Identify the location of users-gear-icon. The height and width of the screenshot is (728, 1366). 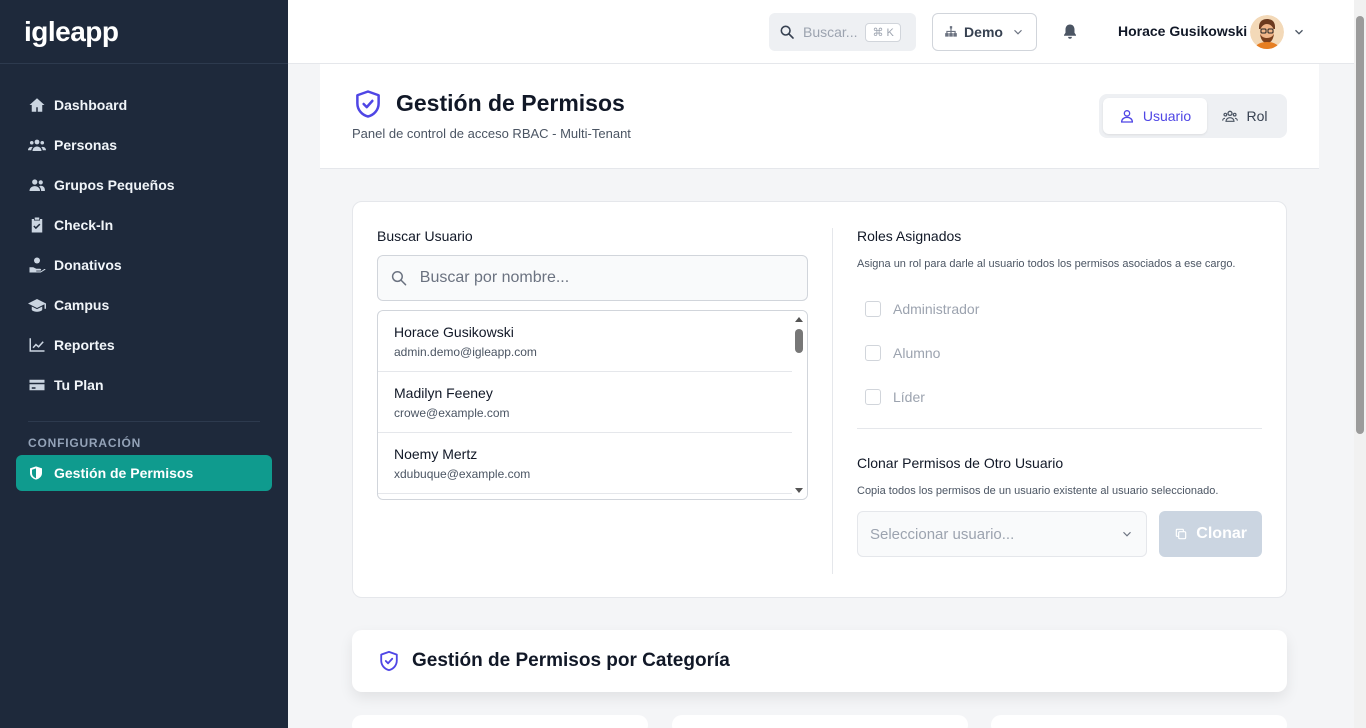
(1230, 116).